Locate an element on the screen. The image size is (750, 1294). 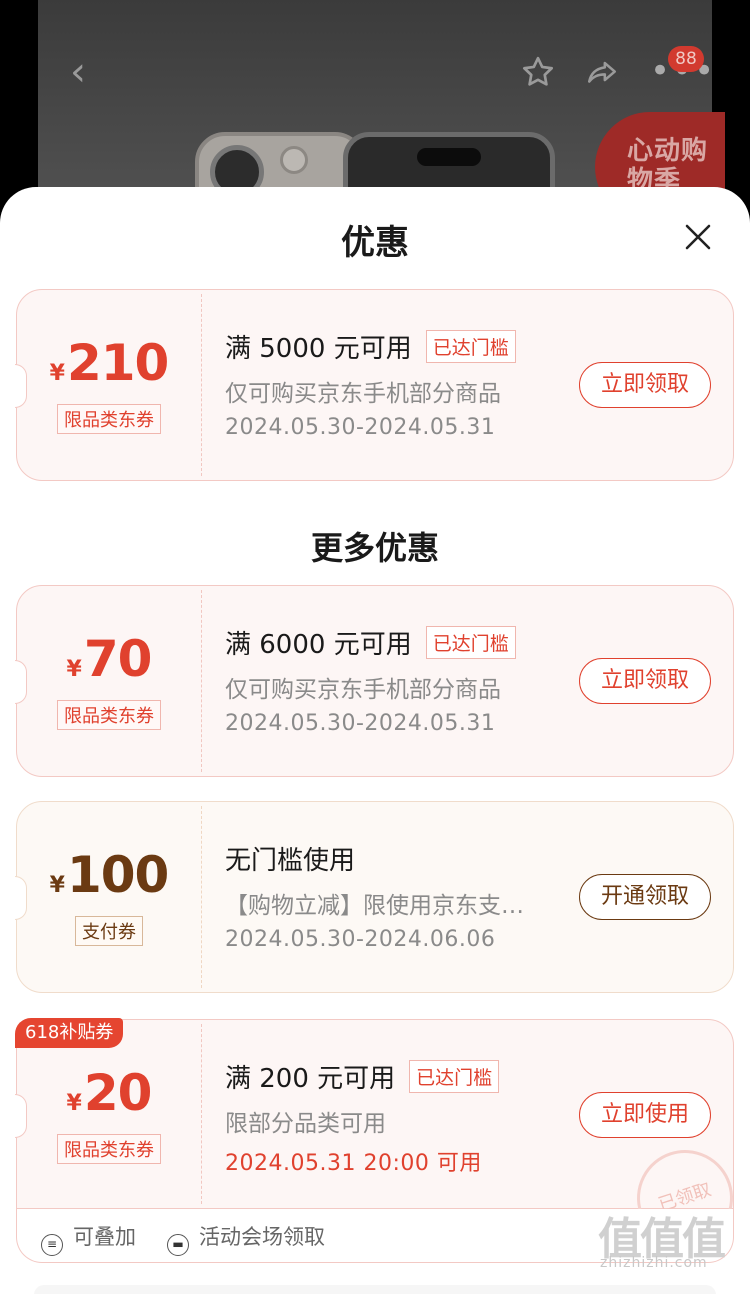
next-card-peek is located at coordinates (375, 1289).